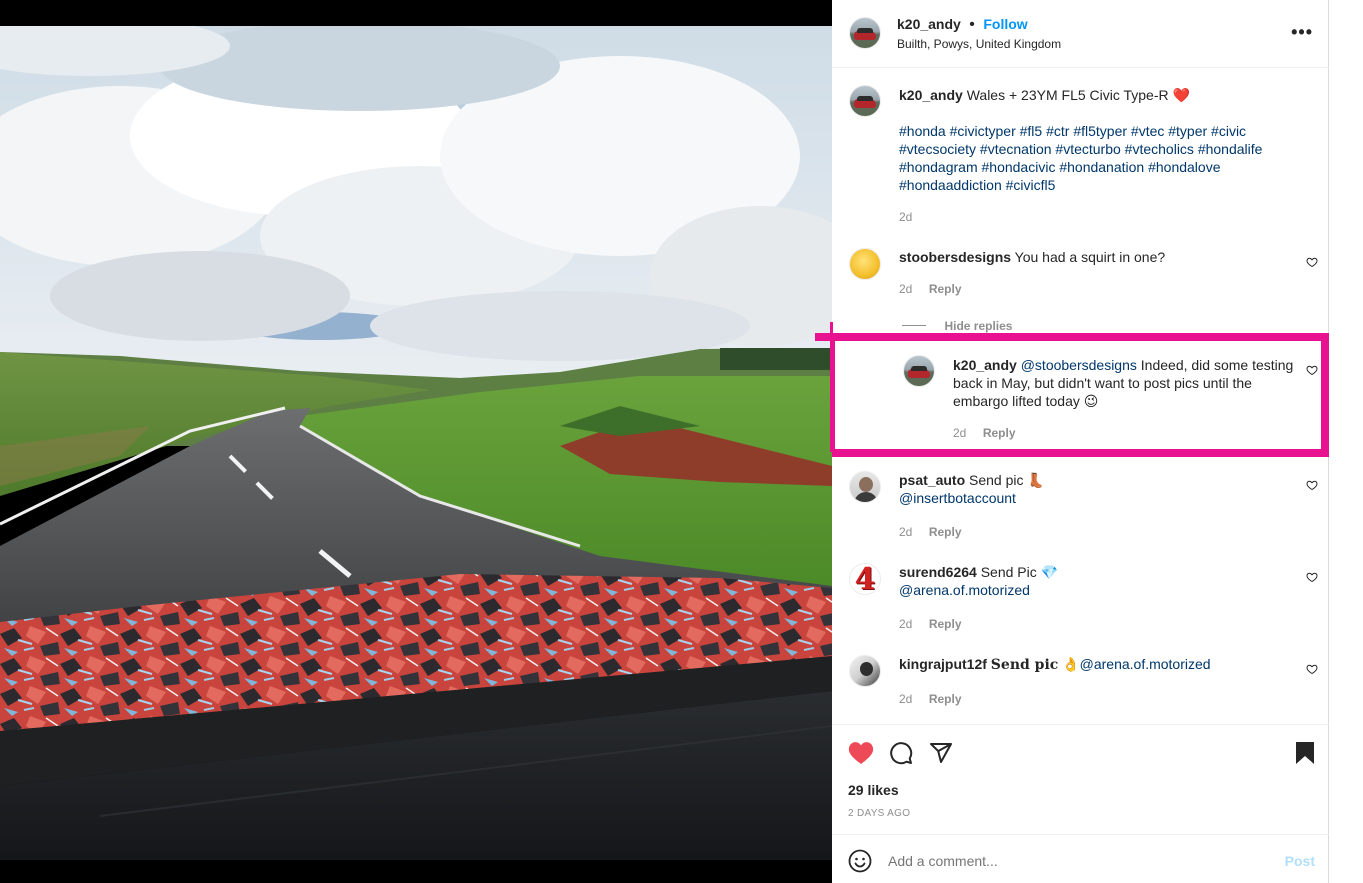 Image resolution: width=1363 pixels, height=883 pixels. Describe the element at coordinates (962, 25) in the screenshot. I see `author-line: k20_andy • Follow` at that location.